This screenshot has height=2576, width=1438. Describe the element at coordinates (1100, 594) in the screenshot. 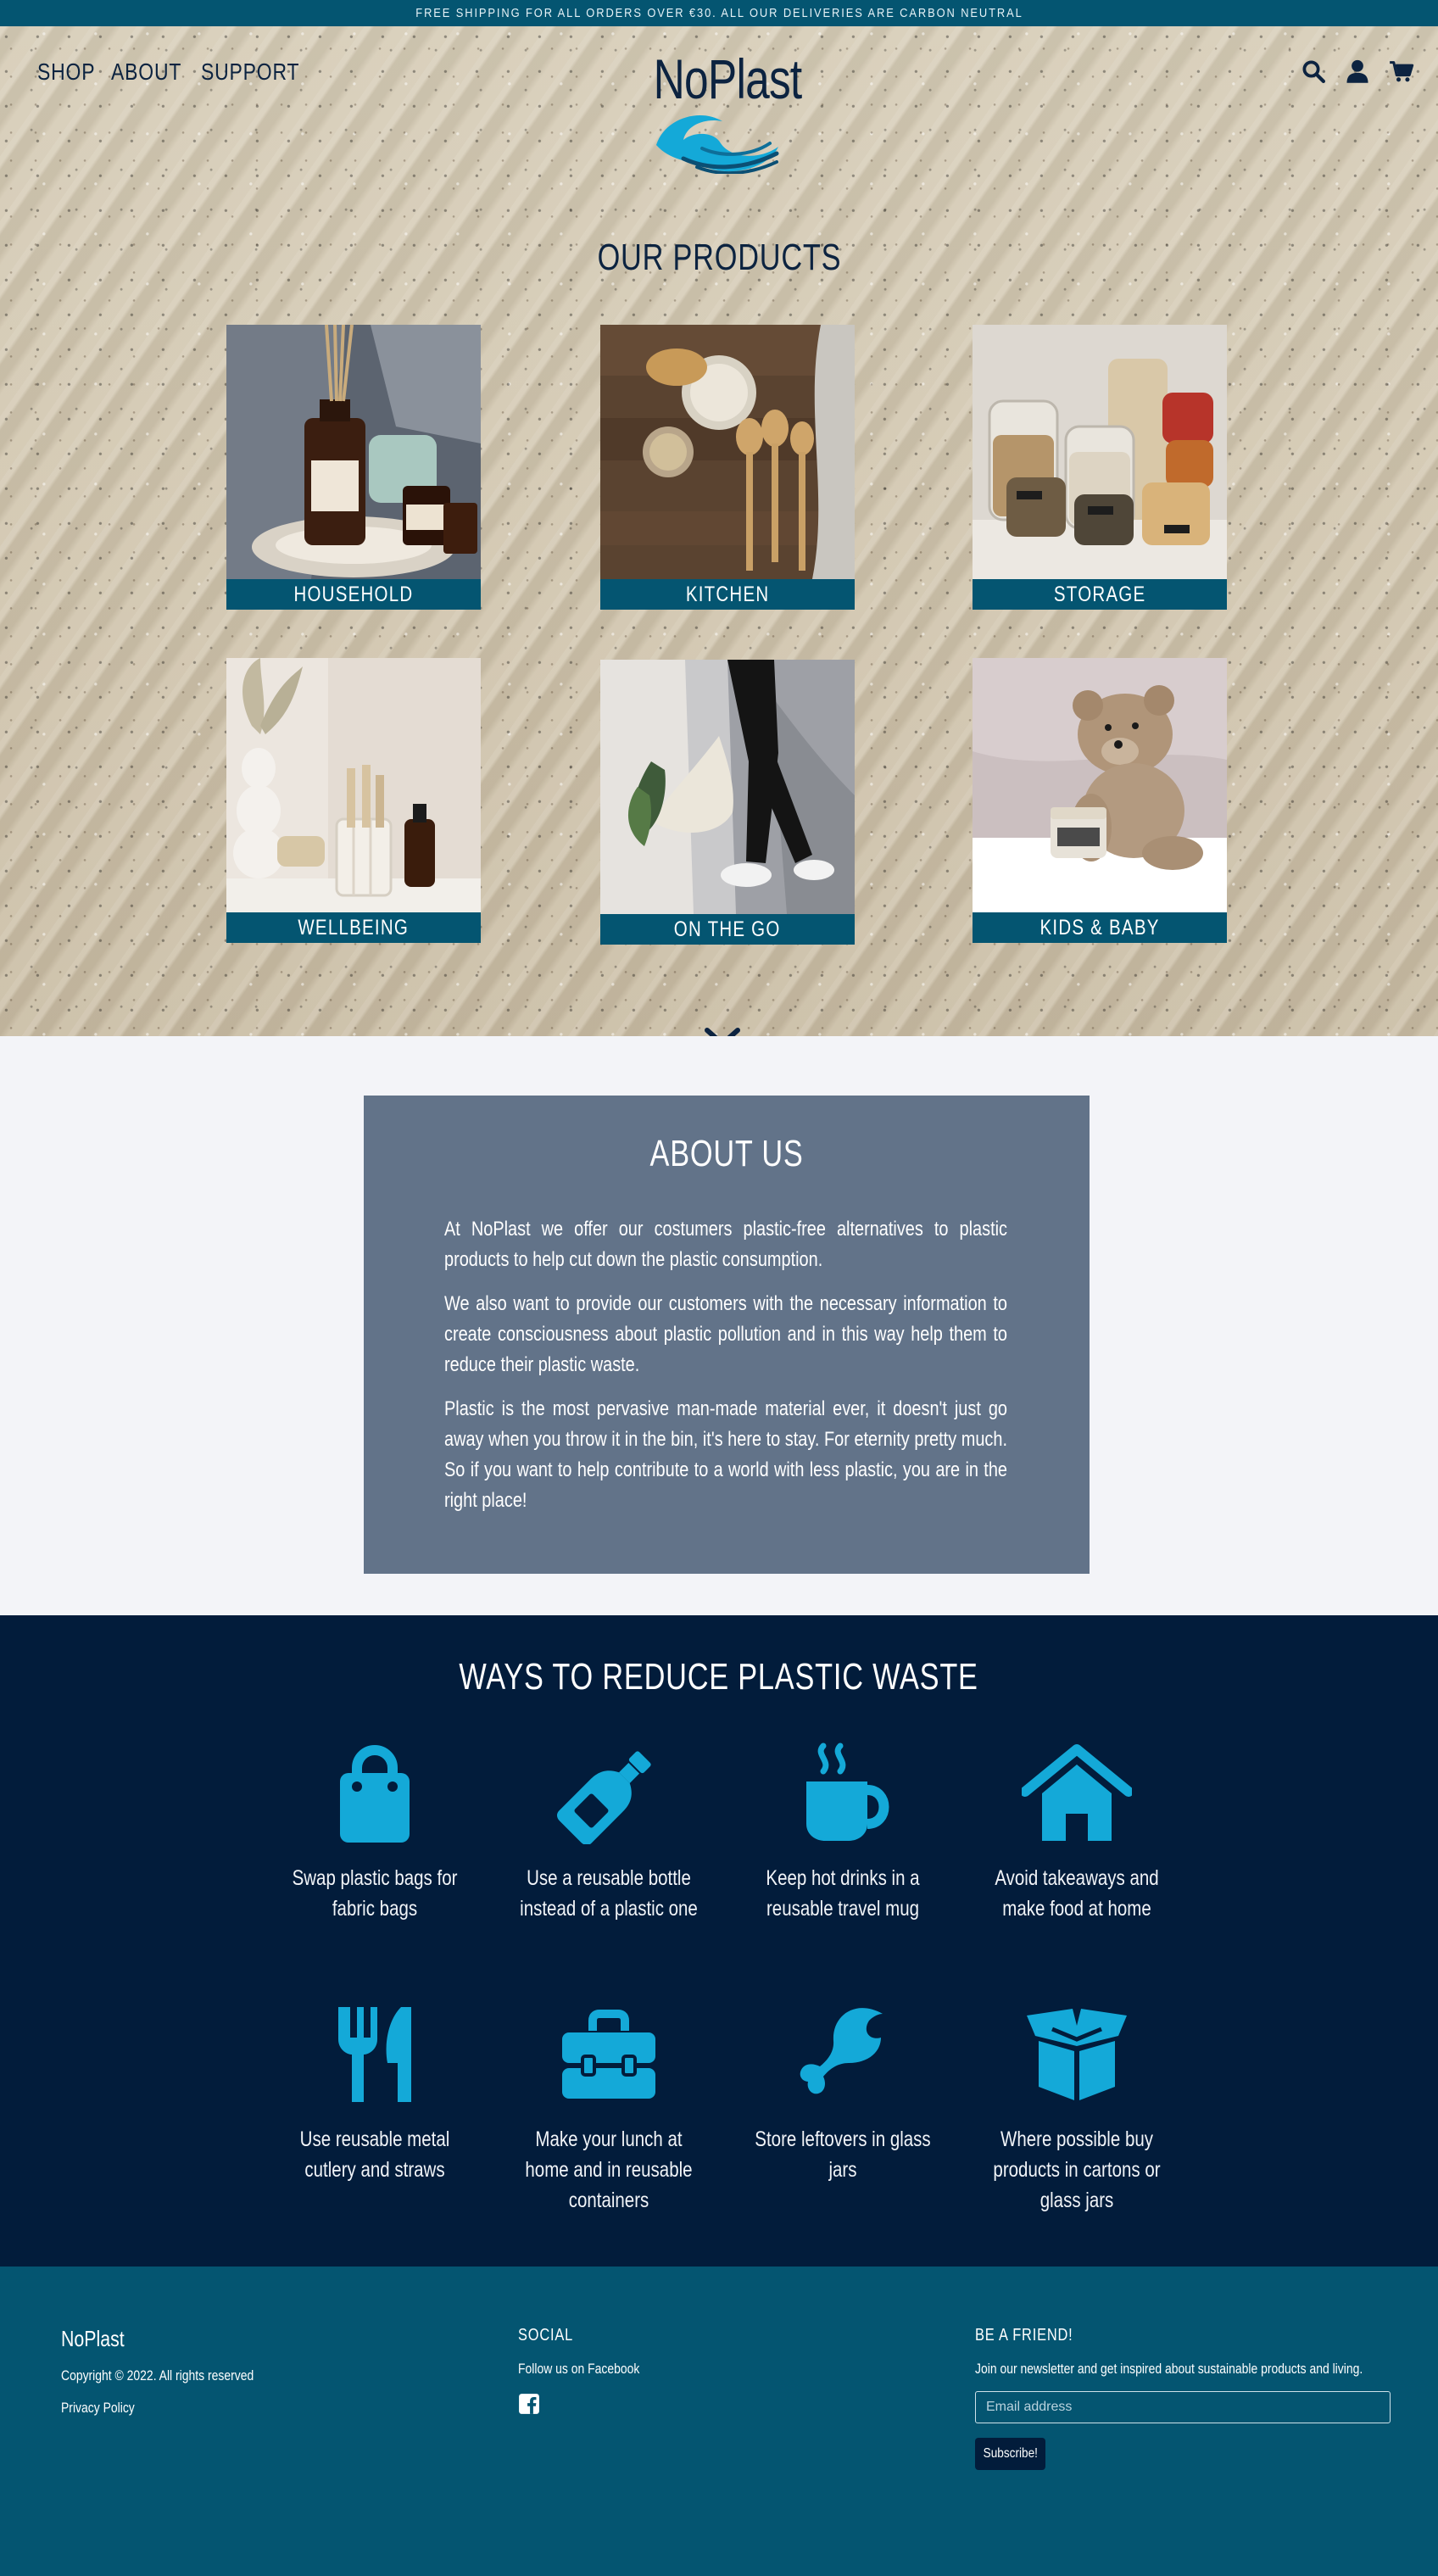

I see `category-label-storage: STORAGE` at that location.